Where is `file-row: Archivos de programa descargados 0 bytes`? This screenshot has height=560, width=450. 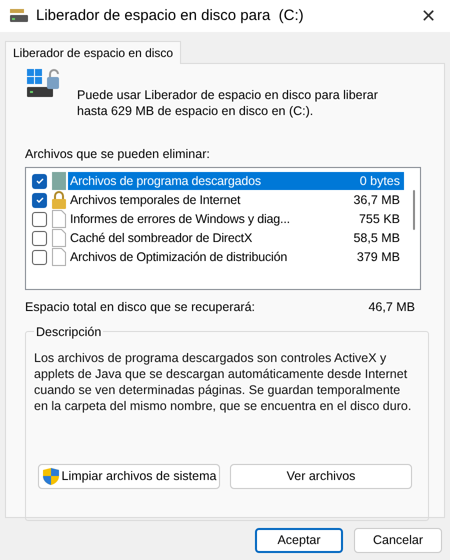 file-row: Archivos de programa descargados 0 bytes is located at coordinates (236, 181).